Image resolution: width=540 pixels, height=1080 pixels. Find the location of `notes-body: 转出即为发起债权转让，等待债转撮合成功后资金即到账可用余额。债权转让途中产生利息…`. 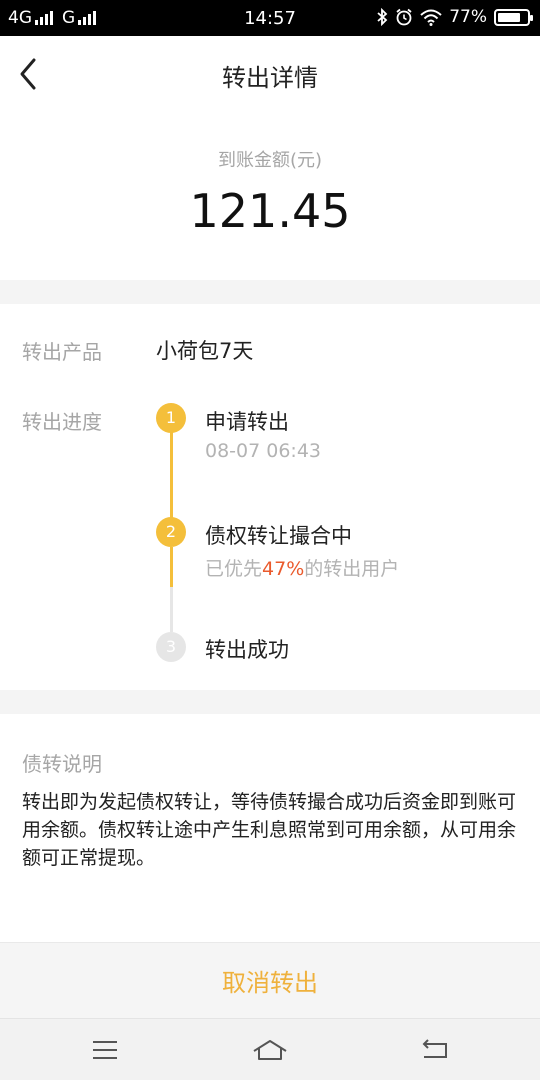

notes-body: 转出即为发起债权转让，等待债转撮合成功后资金即到账可用余额。债权转让途中产生利息… is located at coordinates (269, 830).